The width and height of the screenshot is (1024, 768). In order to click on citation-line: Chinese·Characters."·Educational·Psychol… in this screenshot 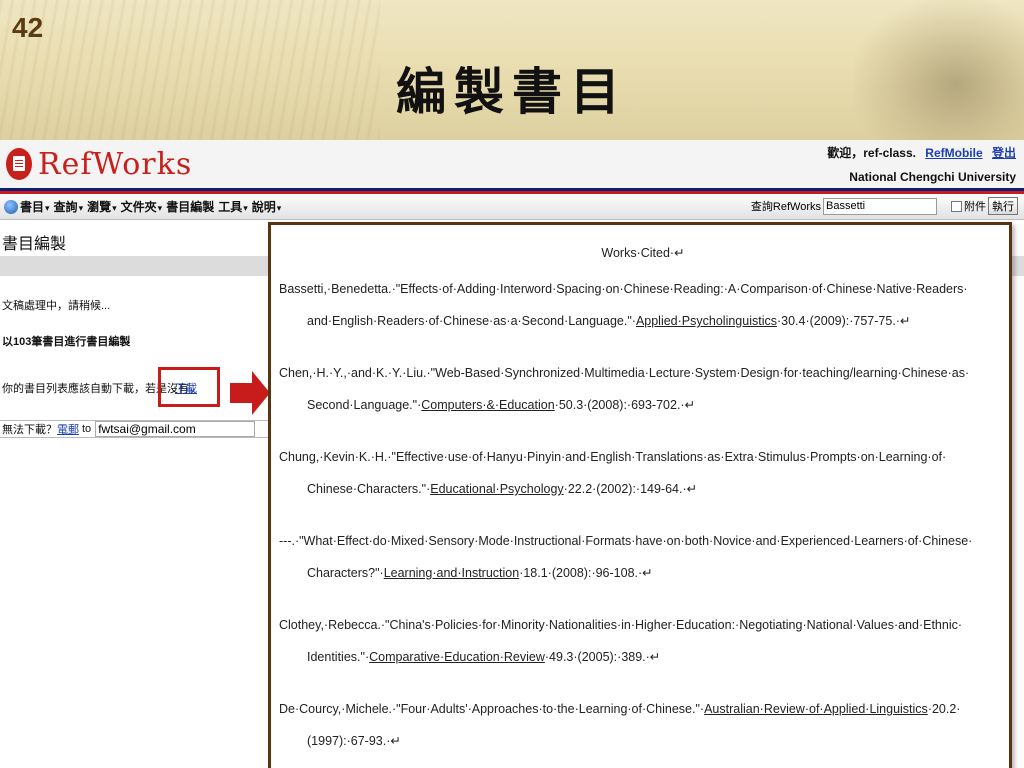, I will do `click(502, 489)`.